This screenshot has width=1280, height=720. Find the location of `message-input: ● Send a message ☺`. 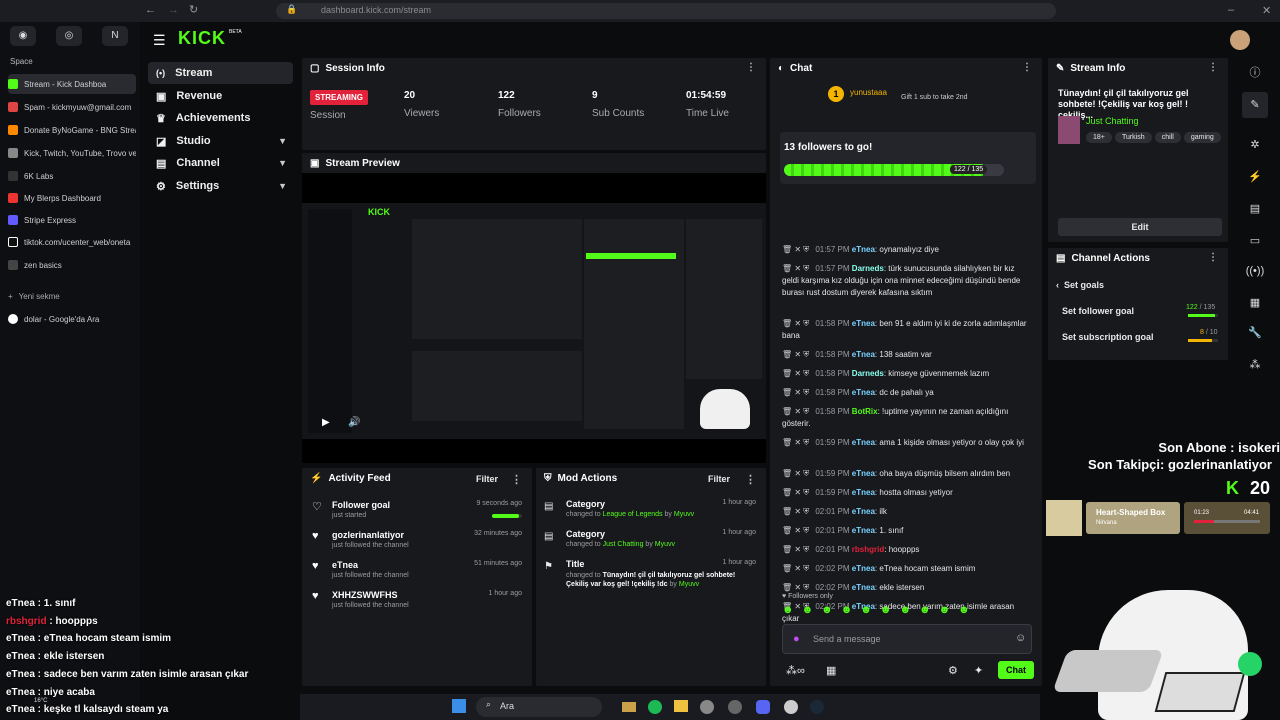

message-input: ● Send a message ☺ is located at coordinates (907, 639).